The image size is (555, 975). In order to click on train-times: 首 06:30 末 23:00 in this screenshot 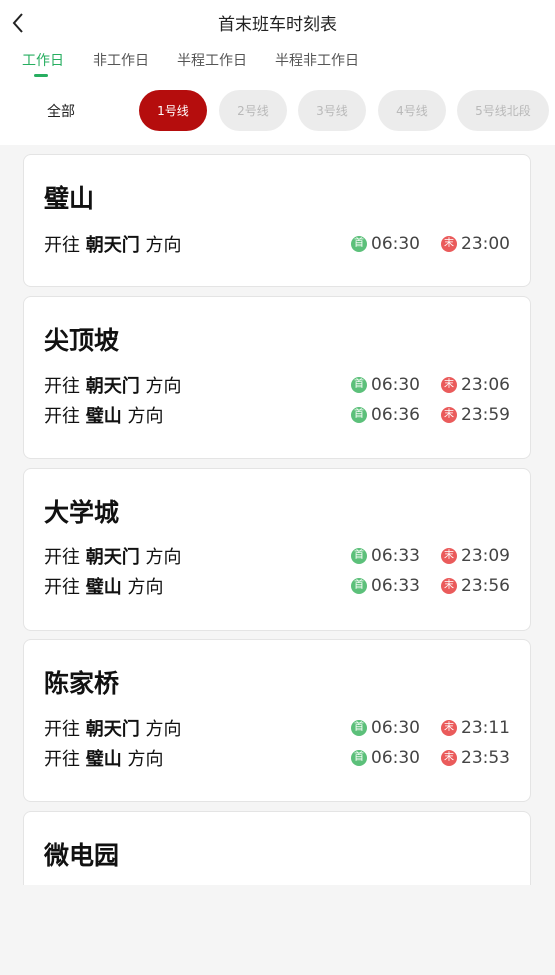, I will do `click(430, 244)`.